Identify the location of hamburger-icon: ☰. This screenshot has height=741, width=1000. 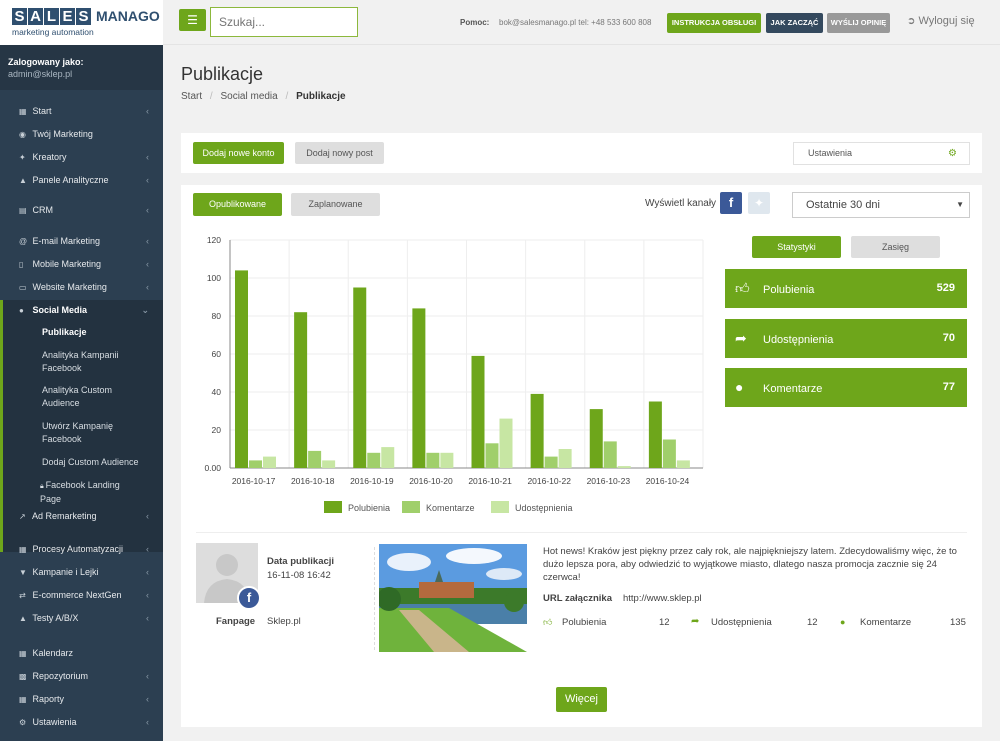
(192, 20).